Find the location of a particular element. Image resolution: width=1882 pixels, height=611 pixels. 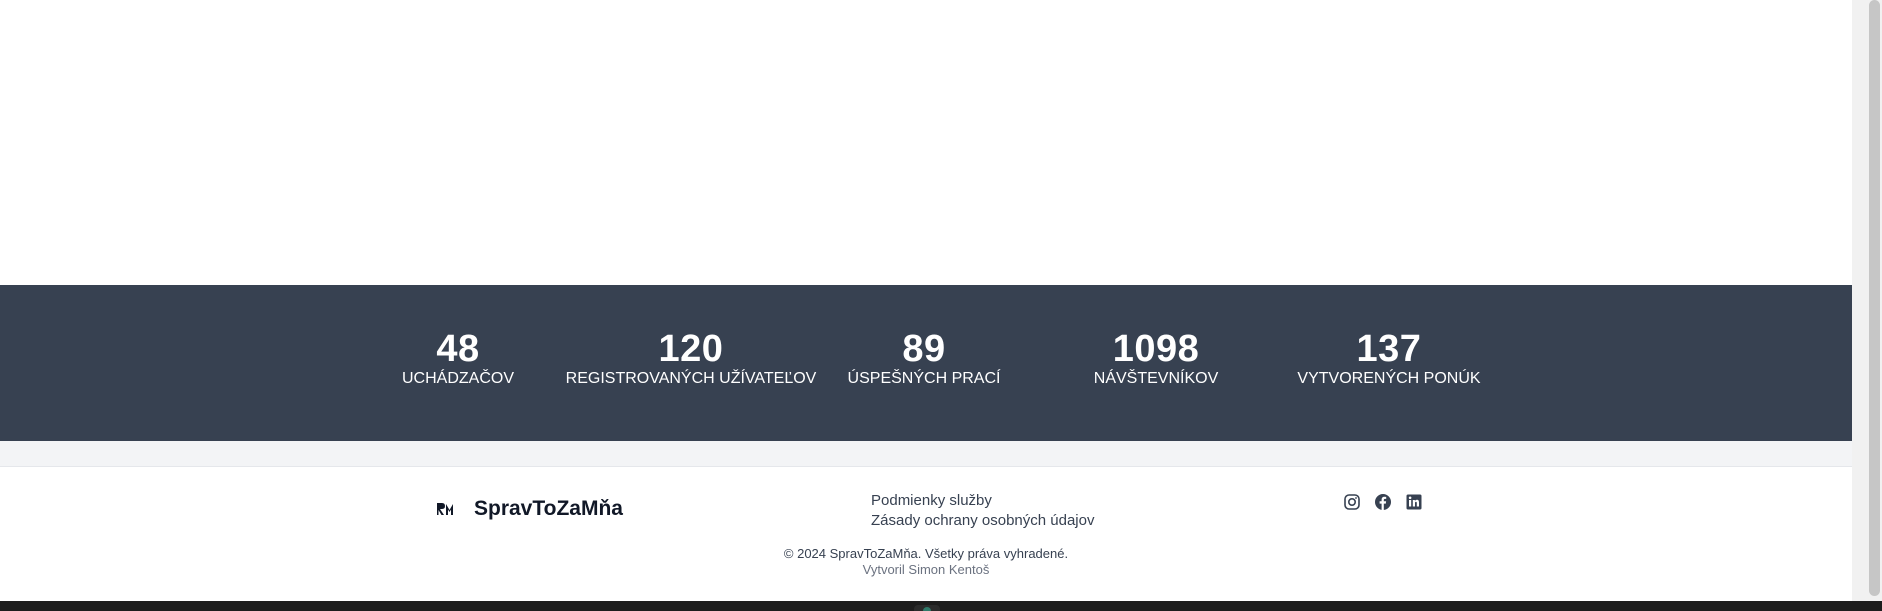

stat-successful-jobs: 89 ÚSPEŠNÝCH PRACÍ is located at coordinates (924, 358).